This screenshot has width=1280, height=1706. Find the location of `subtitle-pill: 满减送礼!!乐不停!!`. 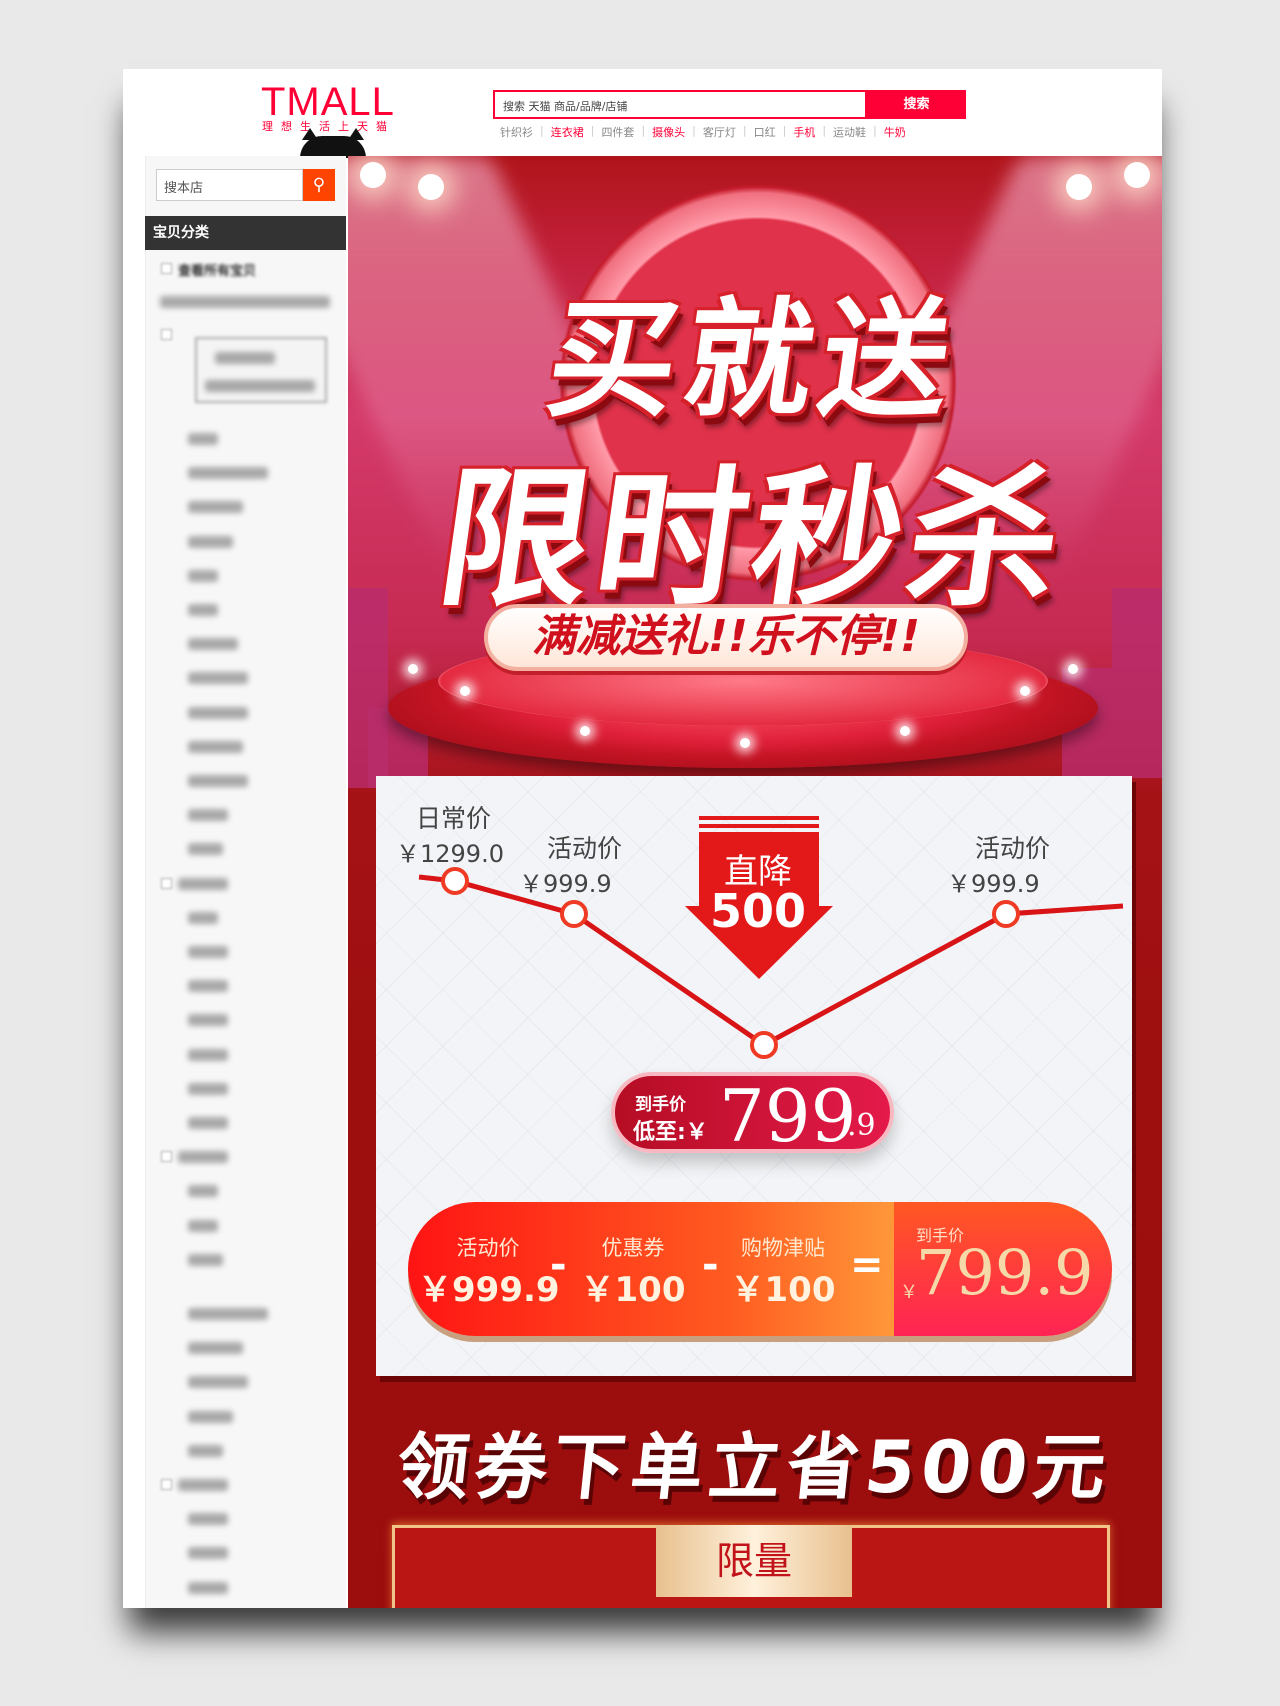

subtitle-pill: 满减送礼!!乐不停!! is located at coordinates (726, 637).